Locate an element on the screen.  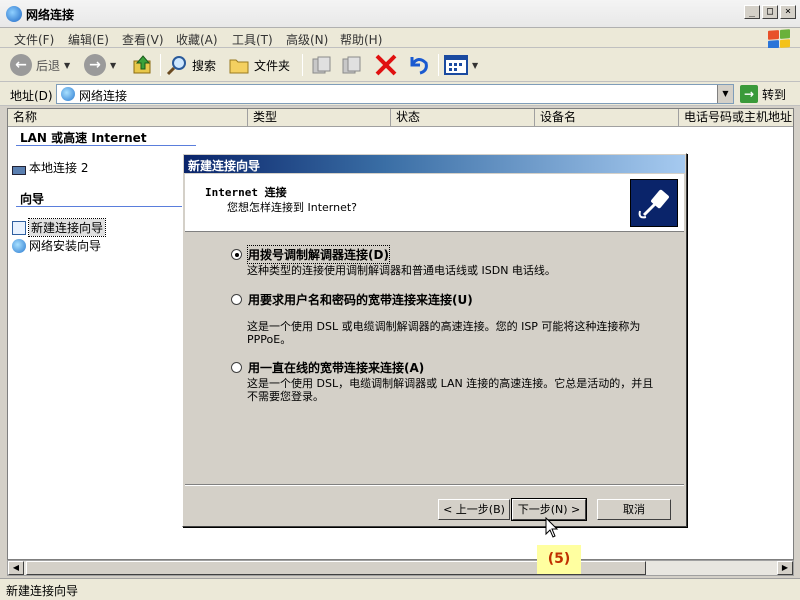
toolbar: ← 后退 ▼ → ▼ 搜索 文件夹 ▼ is located at coordinates (400, 65).